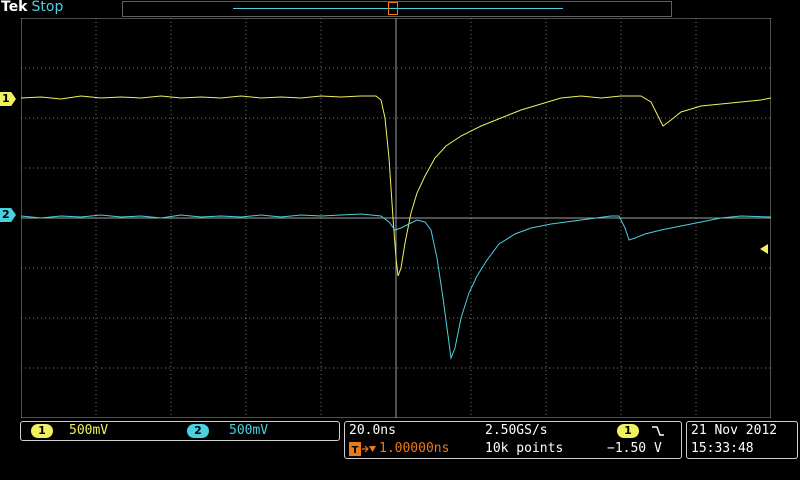  I want to click on acquisition-state: Stop, so click(47, 7).